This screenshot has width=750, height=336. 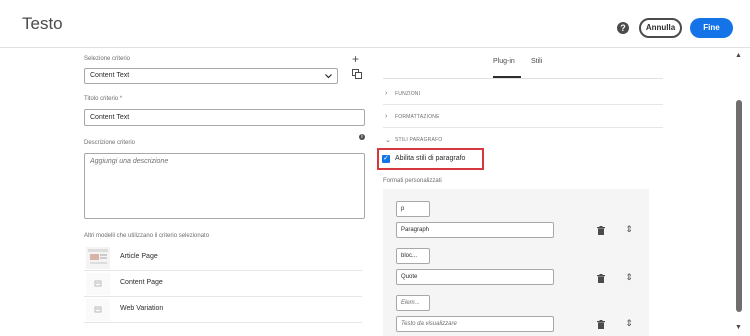 I want to click on dialog-header: Testo ? Annulla Fine, so click(x=375, y=24).